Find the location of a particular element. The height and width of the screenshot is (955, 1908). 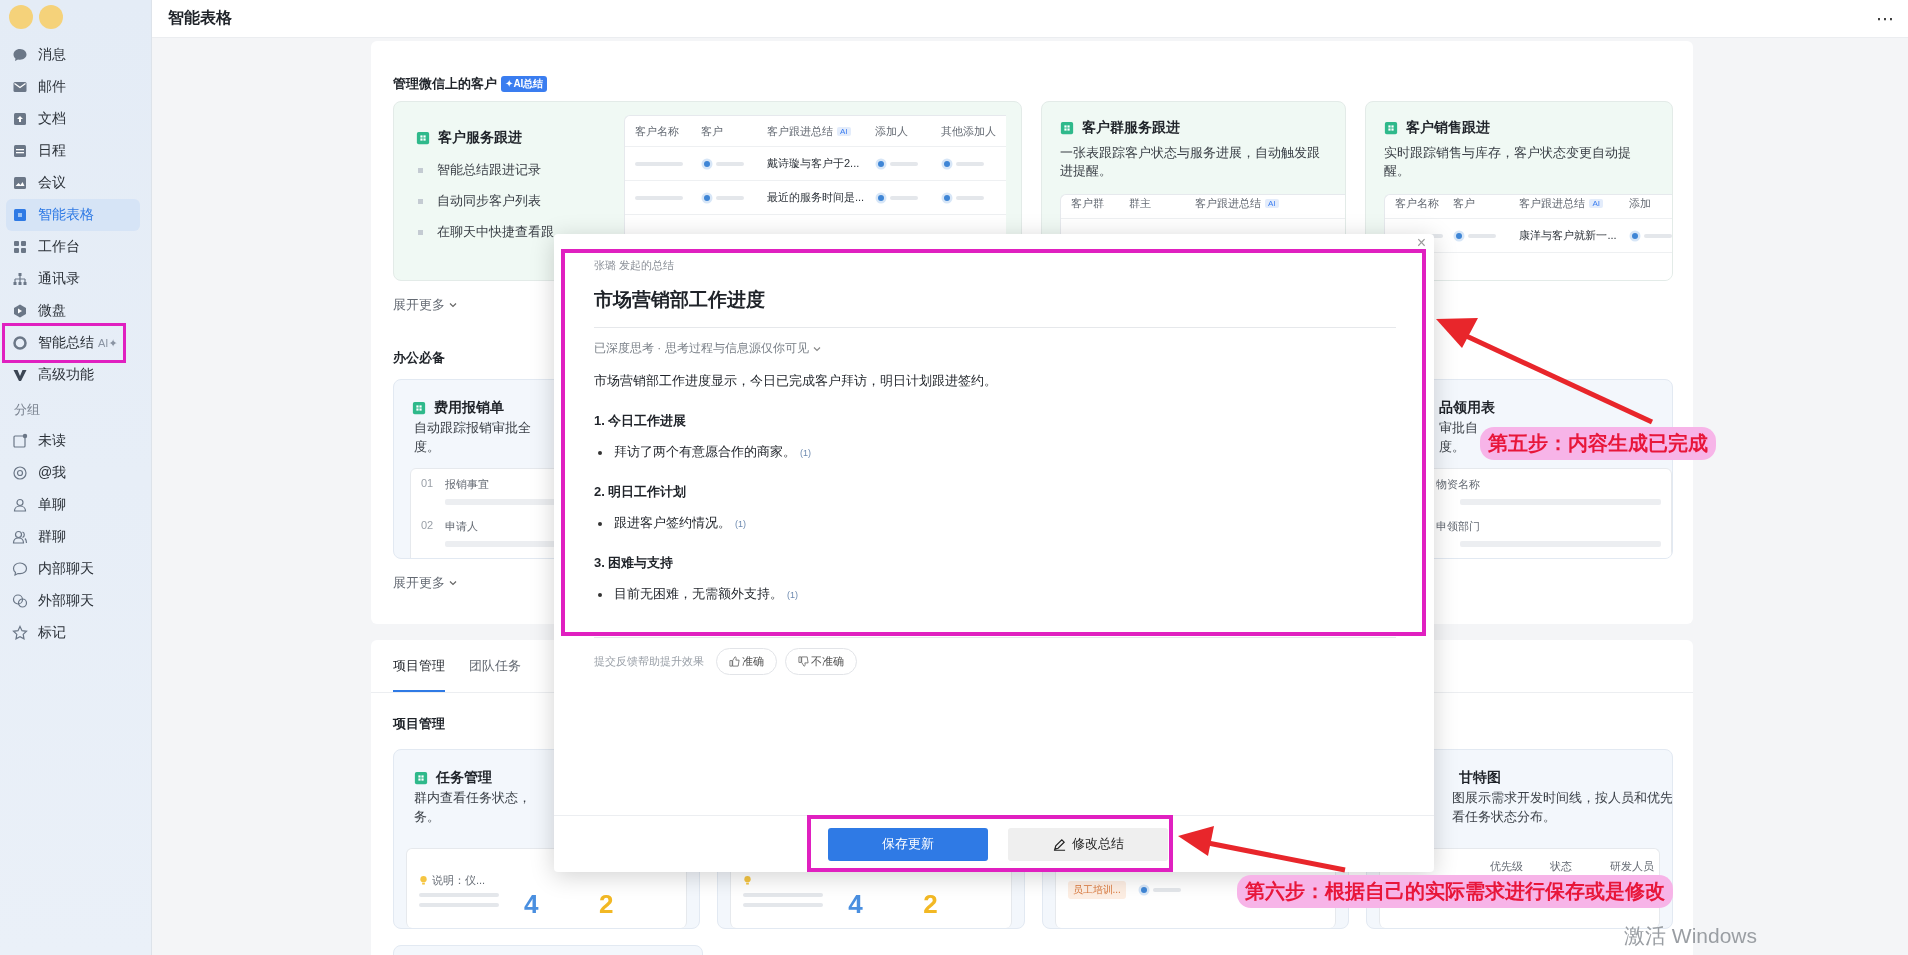

card-title: 费用报销单 is located at coordinates (469, 408).